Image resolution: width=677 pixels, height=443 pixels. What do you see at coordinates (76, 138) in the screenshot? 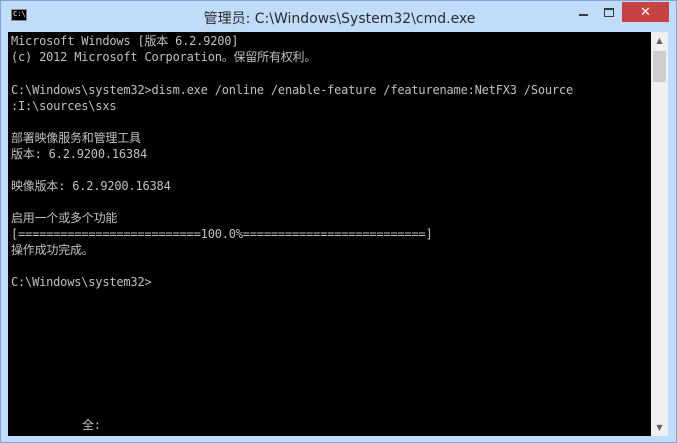
I see `console-line: 部署映像服务和管理工具` at bounding box center [76, 138].